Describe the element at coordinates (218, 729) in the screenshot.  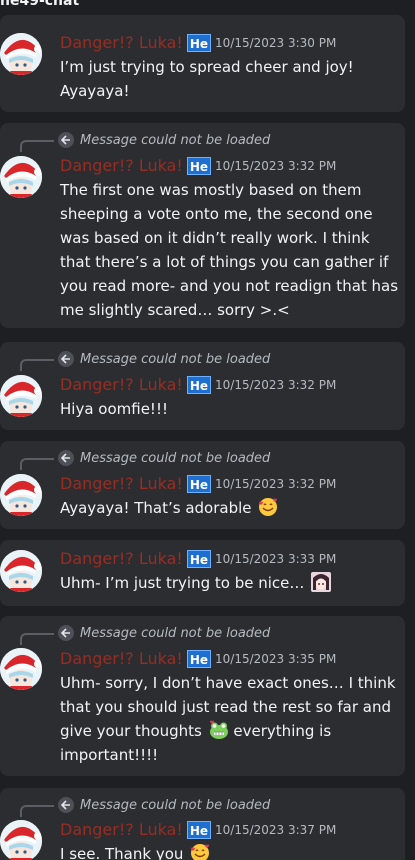
I see `green-frog-emoji-icon` at that location.